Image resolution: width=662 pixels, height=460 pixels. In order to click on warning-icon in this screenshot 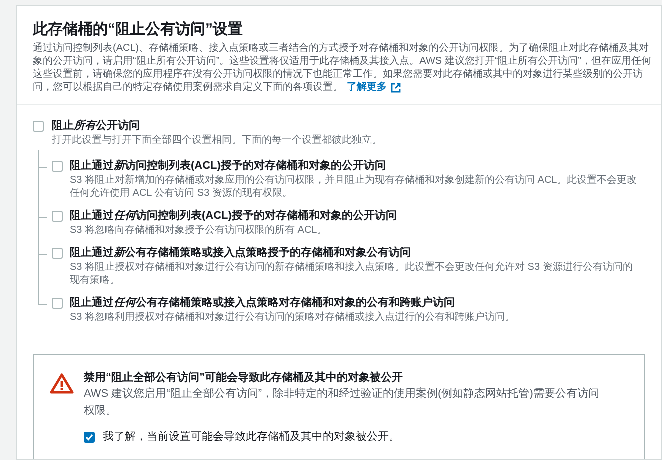, I will do `click(62, 383)`.